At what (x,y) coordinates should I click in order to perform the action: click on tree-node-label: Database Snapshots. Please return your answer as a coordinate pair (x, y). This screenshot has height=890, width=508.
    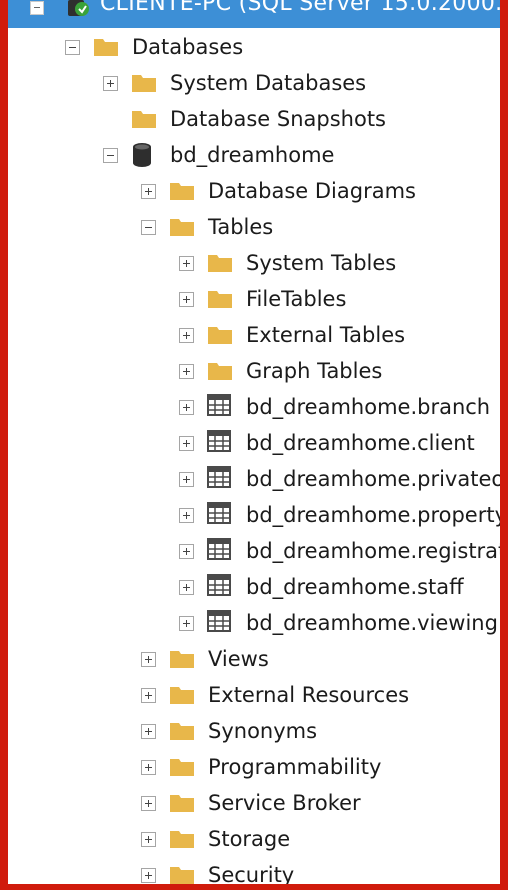
    Looking at the image, I should click on (278, 119).